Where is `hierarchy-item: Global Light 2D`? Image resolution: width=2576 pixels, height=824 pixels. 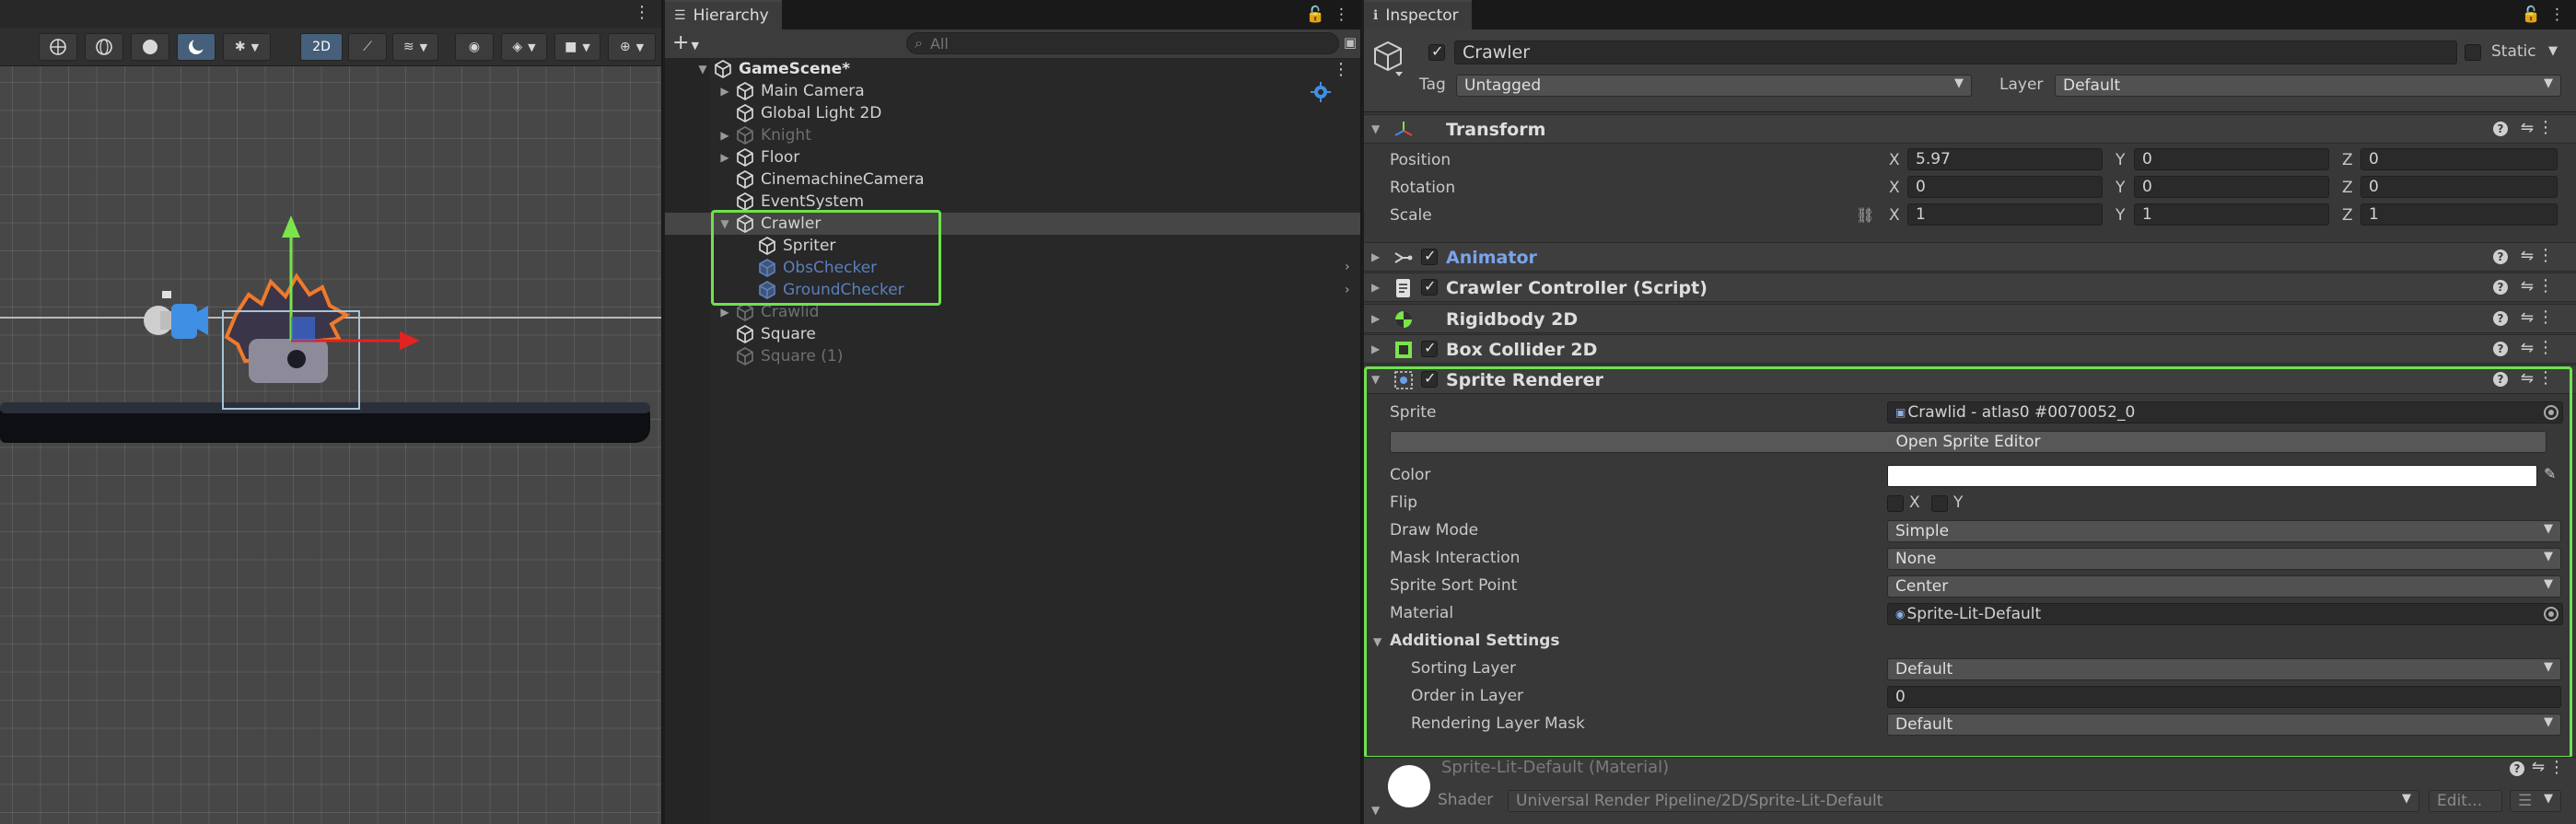
hierarchy-item: Global Light 2D is located at coordinates (1012, 113).